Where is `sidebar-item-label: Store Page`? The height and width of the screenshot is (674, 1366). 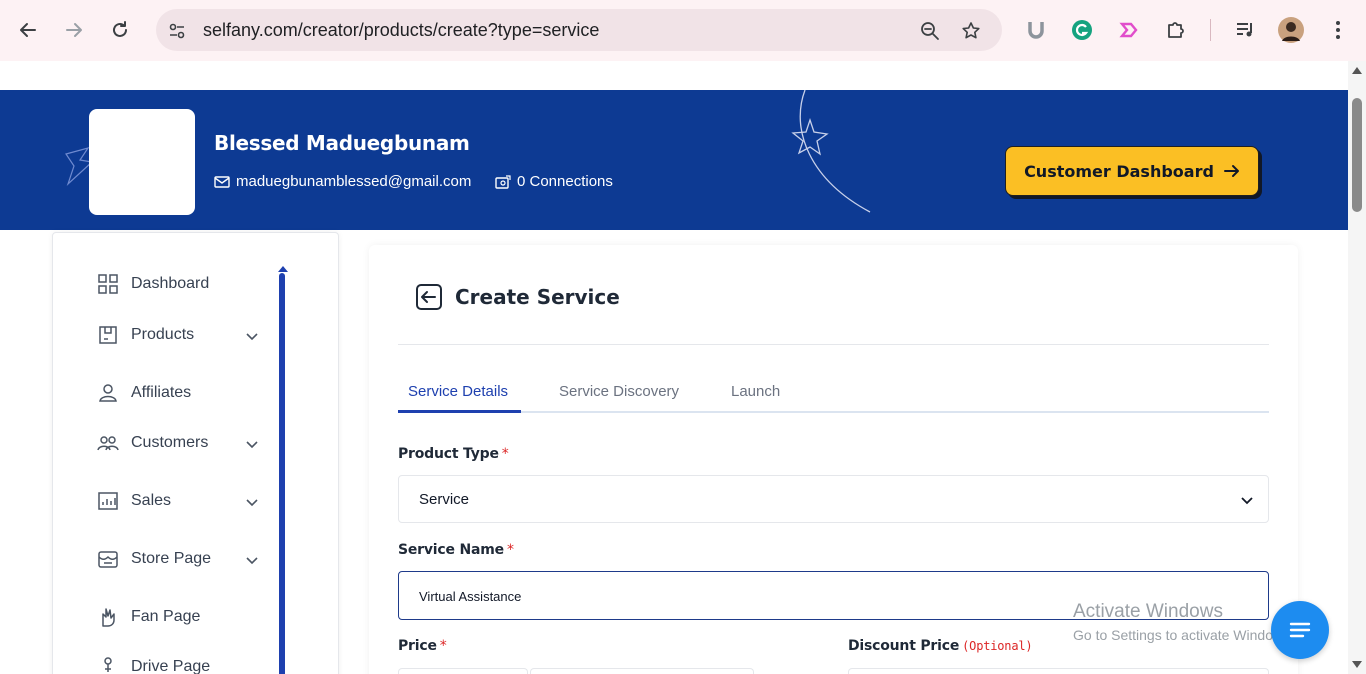
sidebar-item-label: Store Page is located at coordinates (171, 558).